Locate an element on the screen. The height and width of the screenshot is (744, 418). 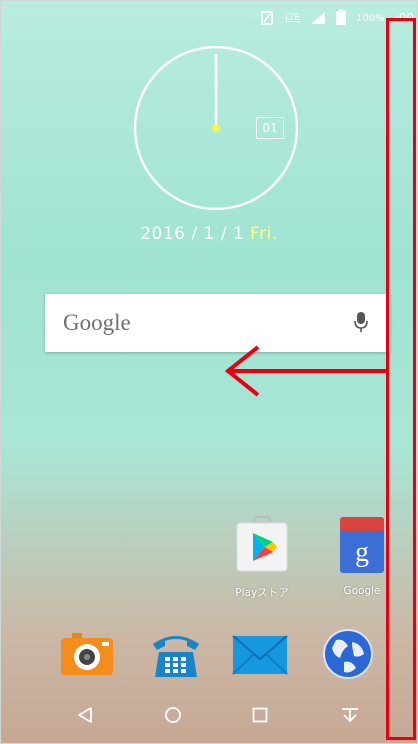
svg-text: g is located at coordinates (362, 552).